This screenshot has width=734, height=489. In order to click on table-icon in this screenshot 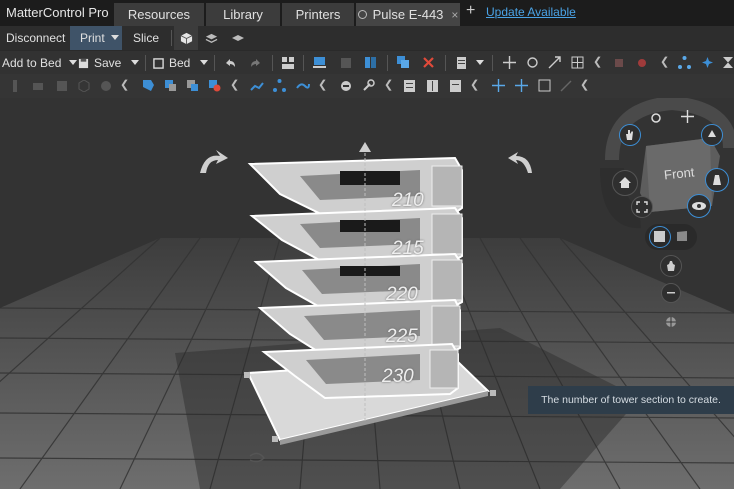, I will do `click(432, 86)`.